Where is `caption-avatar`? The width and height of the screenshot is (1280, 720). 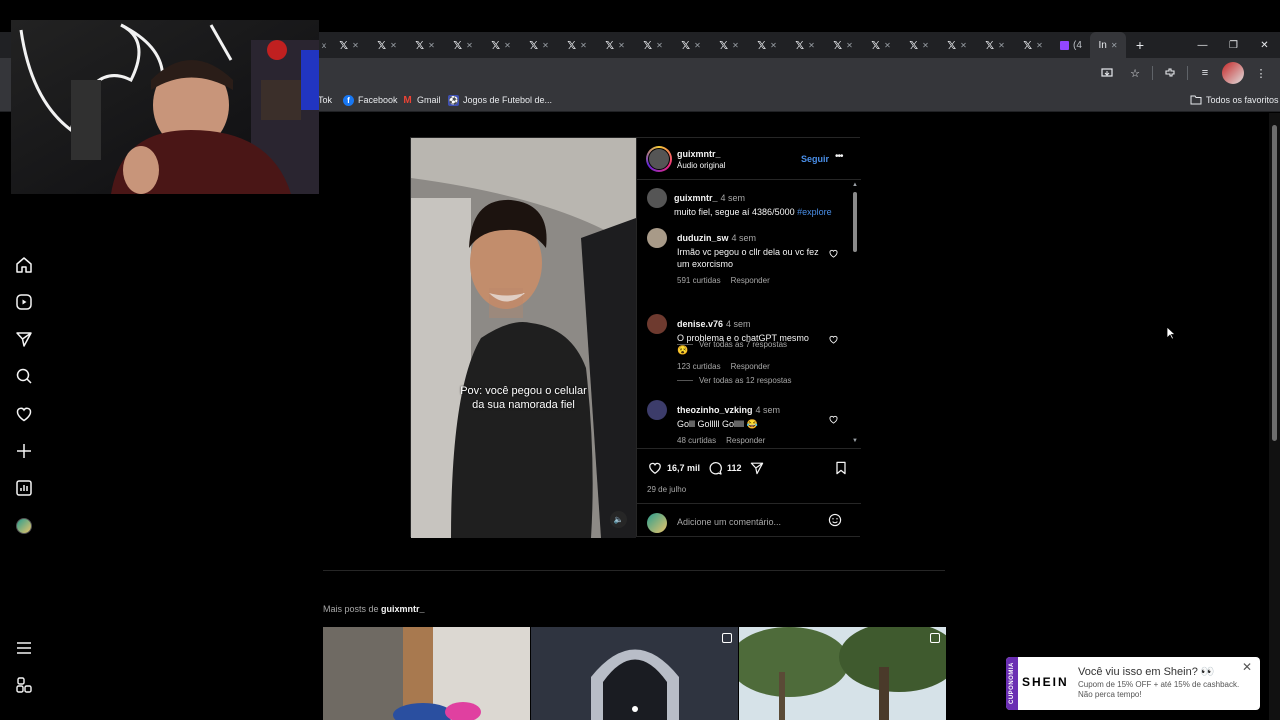
caption-avatar is located at coordinates (657, 198).